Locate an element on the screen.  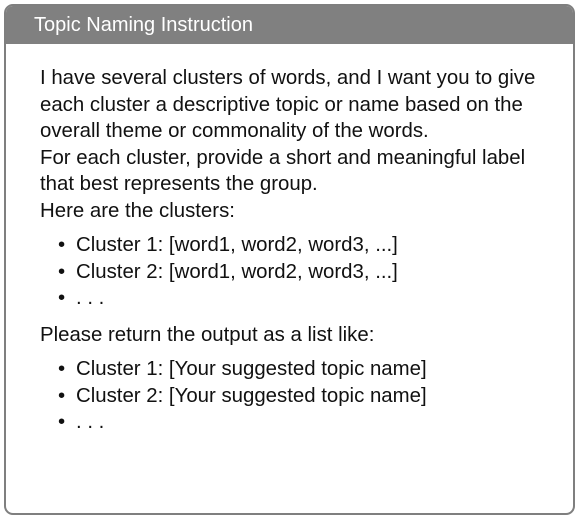
box-title: Topic Naming Instruction is located at coordinates (143, 25).